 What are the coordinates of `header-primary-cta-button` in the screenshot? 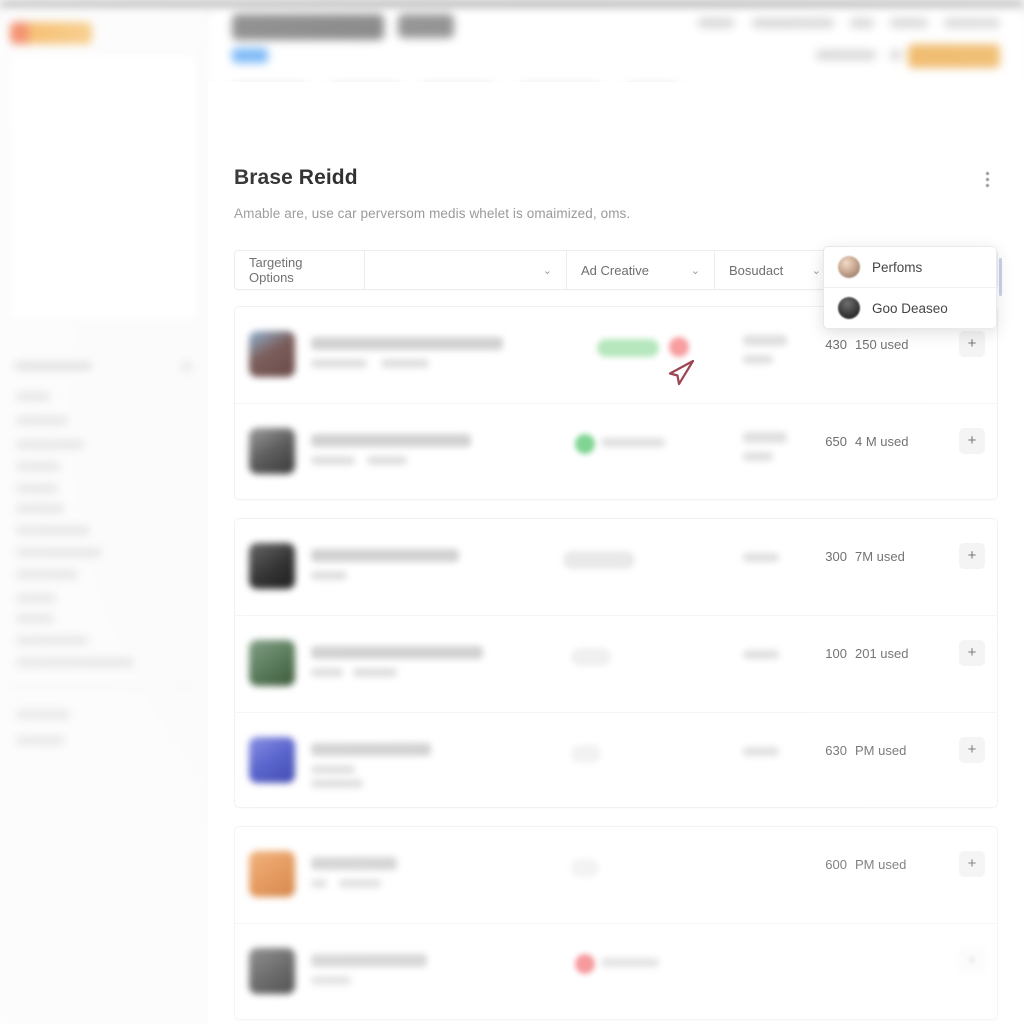 It's located at (954, 56).